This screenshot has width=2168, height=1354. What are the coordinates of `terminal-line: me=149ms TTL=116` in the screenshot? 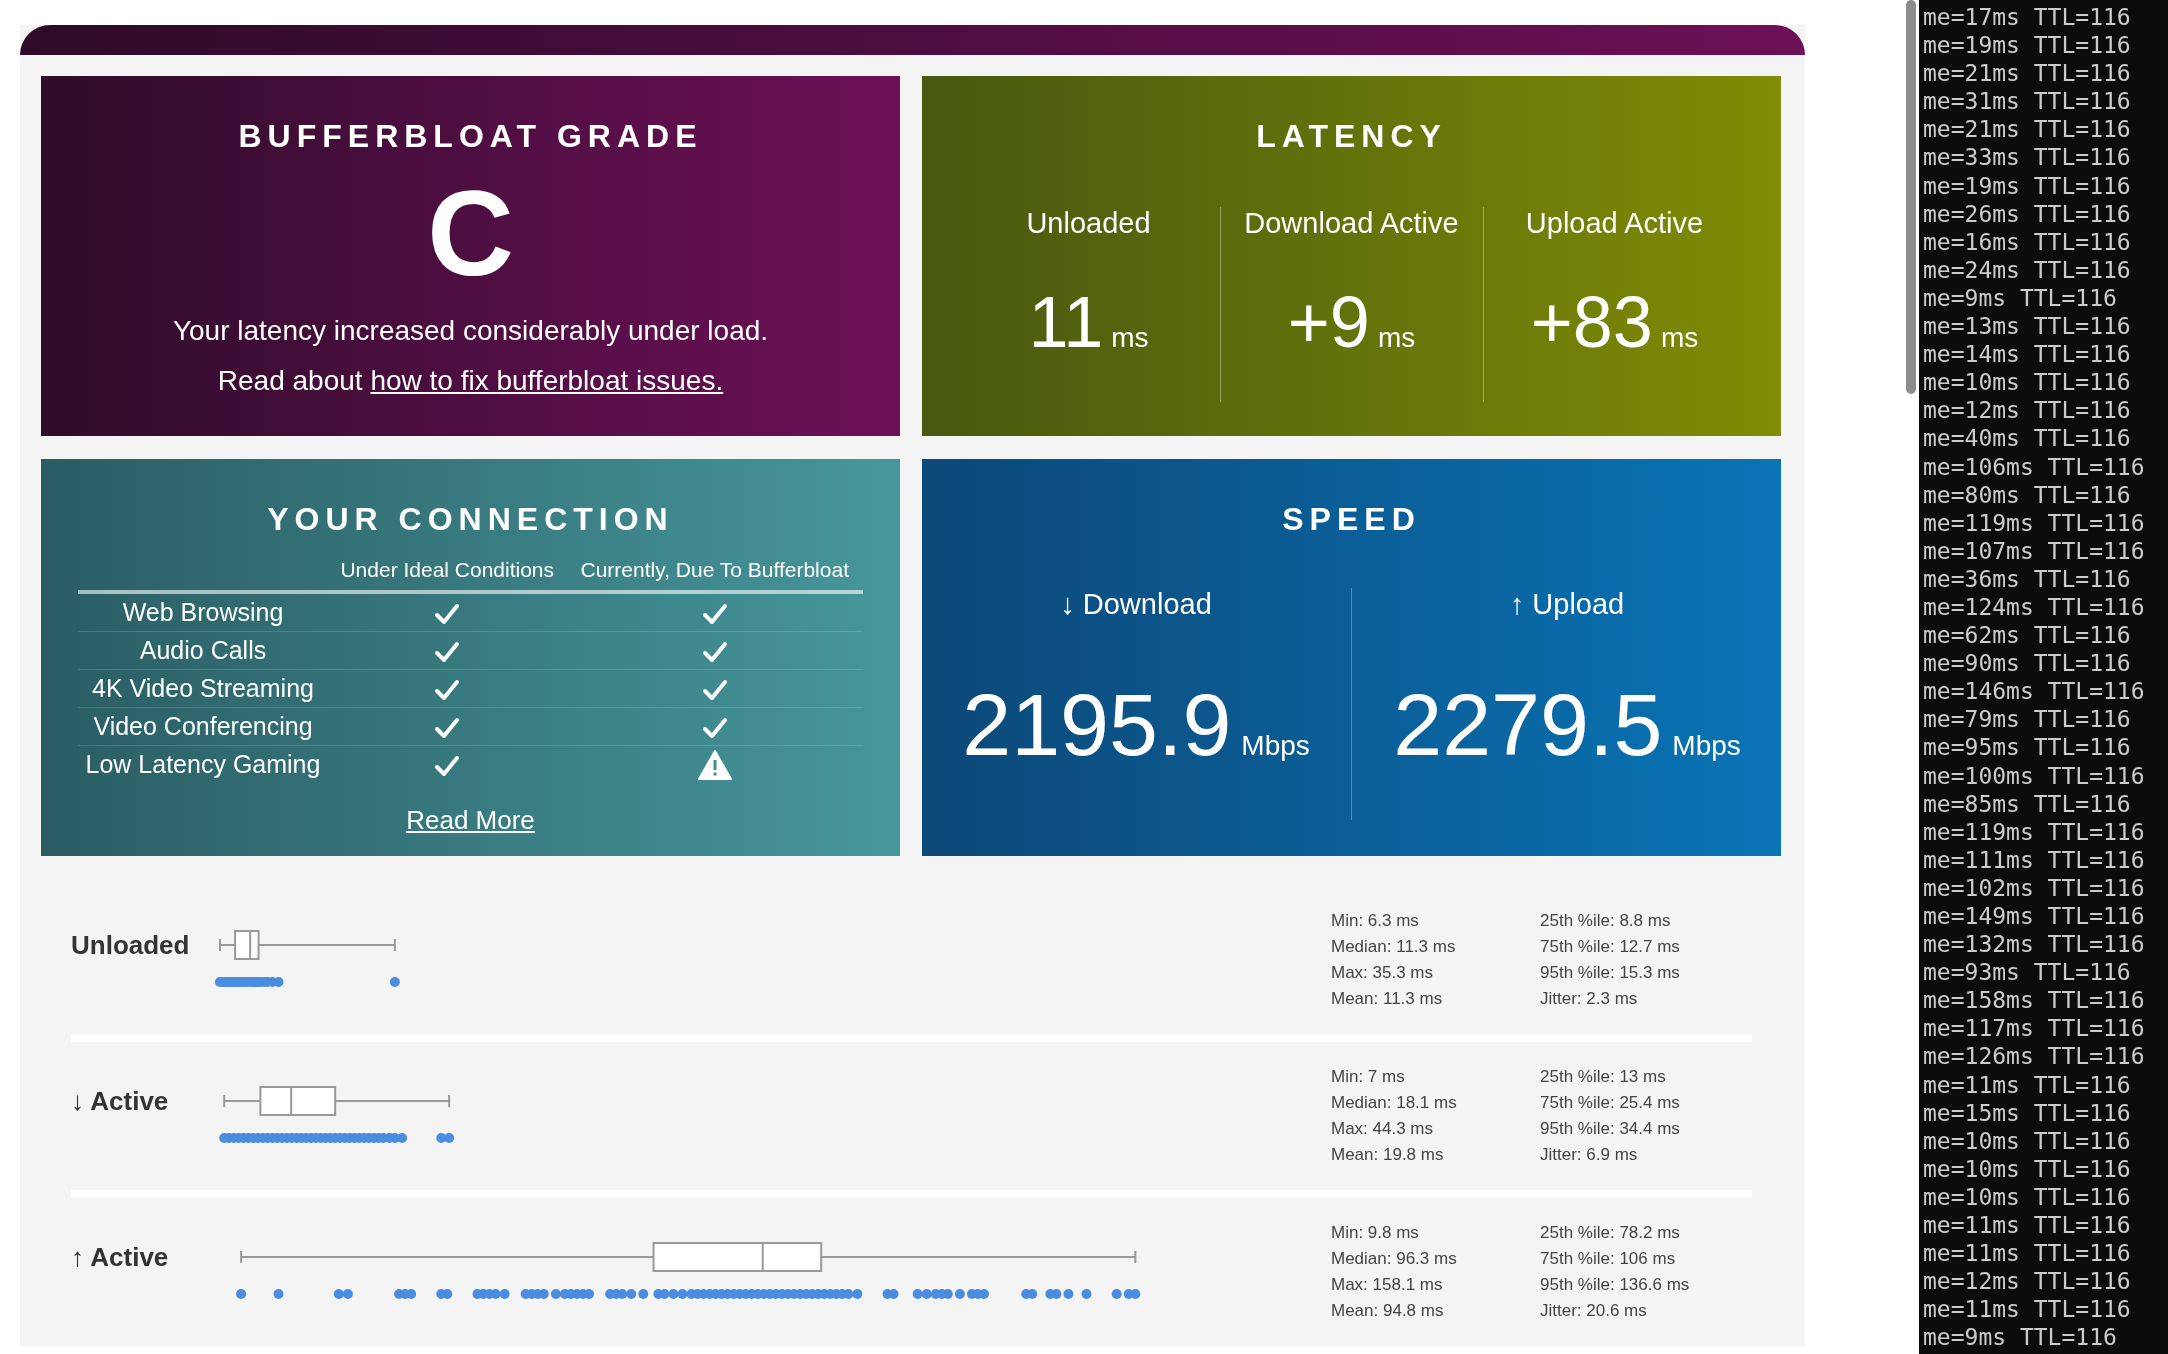 It's located at (2034, 916).